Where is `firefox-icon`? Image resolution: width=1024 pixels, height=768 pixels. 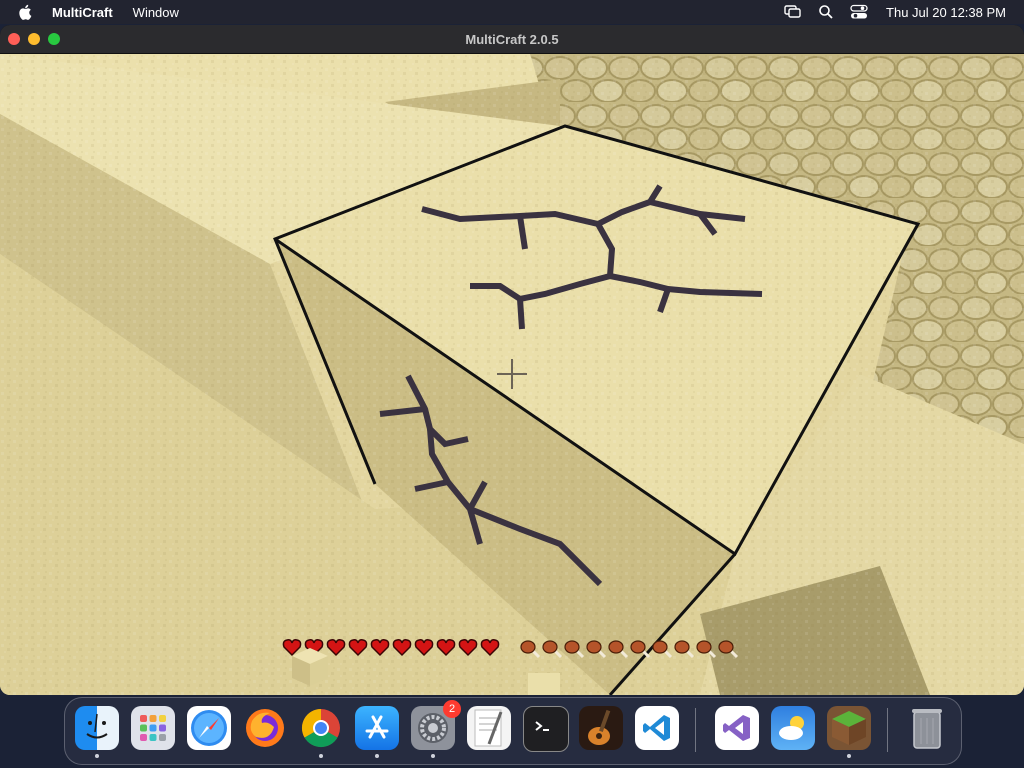
firefox-icon is located at coordinates (265, 728).